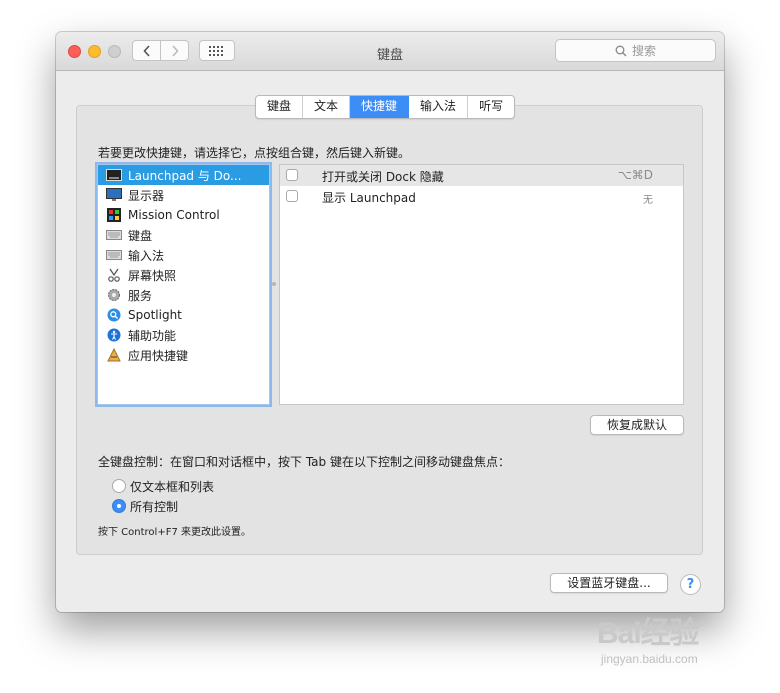 The image size is (780, 693). I want to click on keyboard-icon, so click(114, 235).